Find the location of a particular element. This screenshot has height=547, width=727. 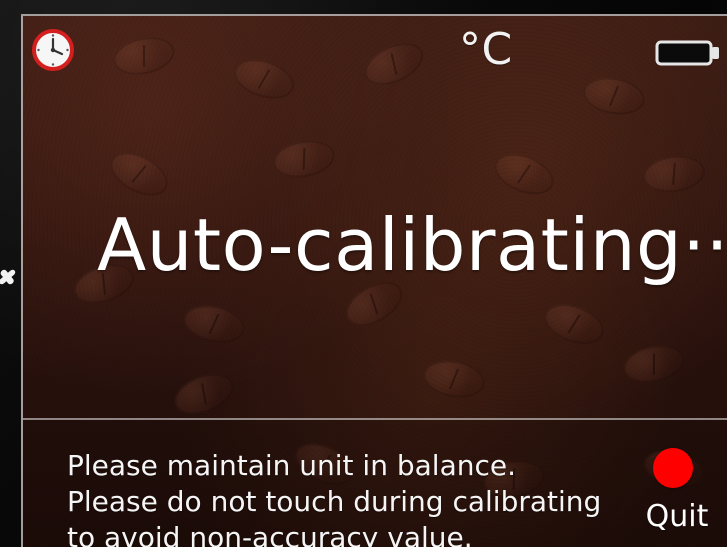

instruction-line: Please do not touch during calibrating is located at coordinates (334, 501).